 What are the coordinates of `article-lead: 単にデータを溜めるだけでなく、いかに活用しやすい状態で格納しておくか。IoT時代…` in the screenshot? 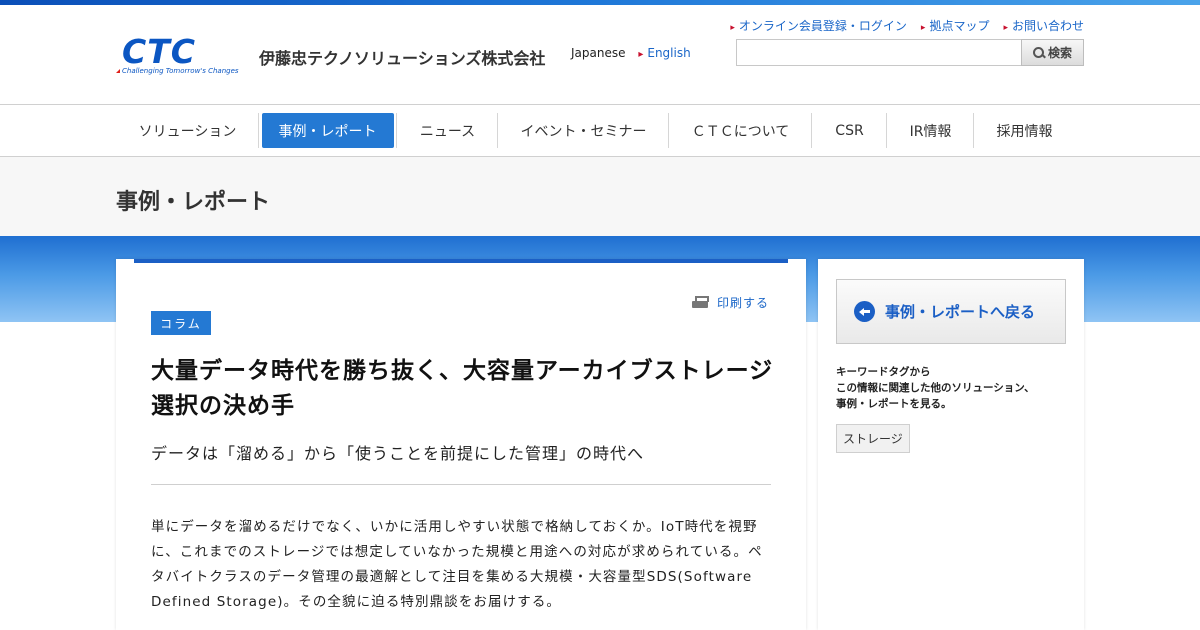 It's located at (457, 564).